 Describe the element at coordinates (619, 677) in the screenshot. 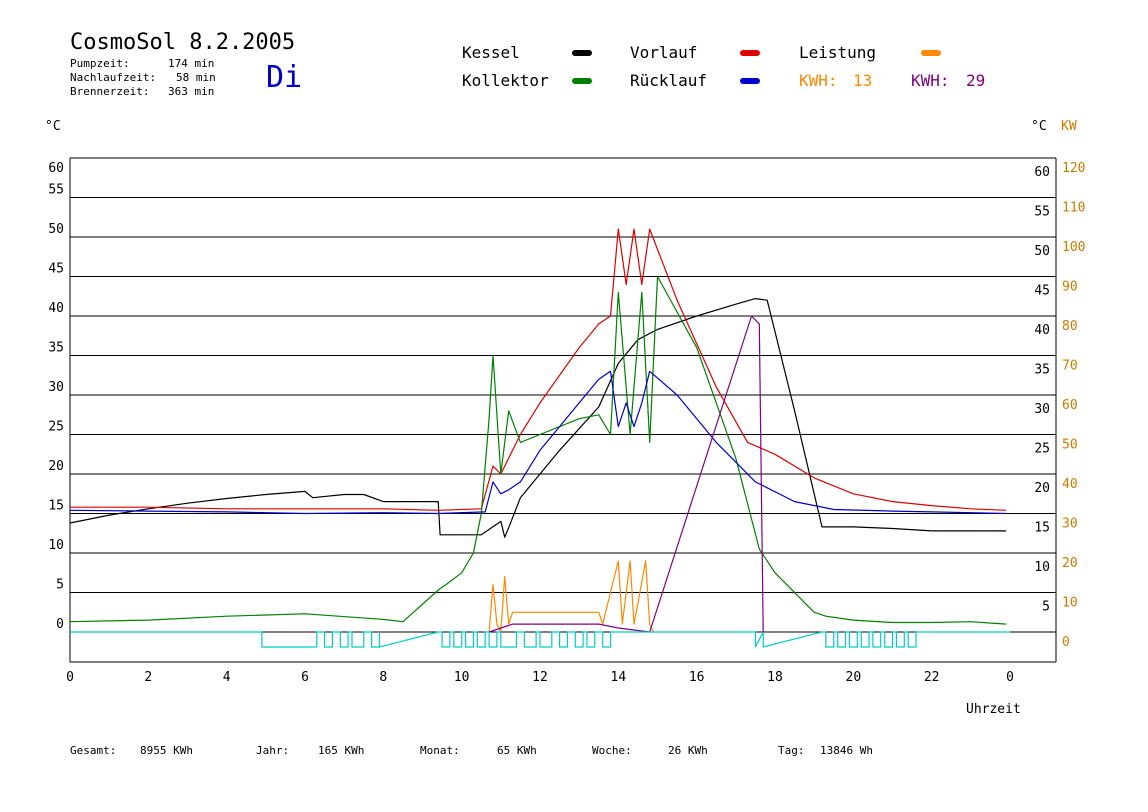

I see `x-tick-label: 14` at that location.